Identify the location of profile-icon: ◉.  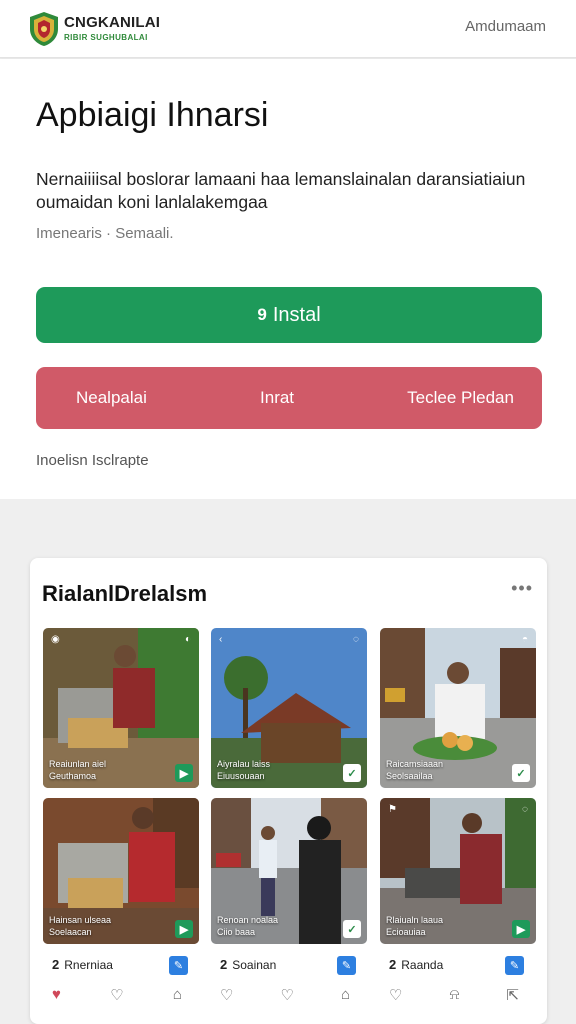
(55, 639).